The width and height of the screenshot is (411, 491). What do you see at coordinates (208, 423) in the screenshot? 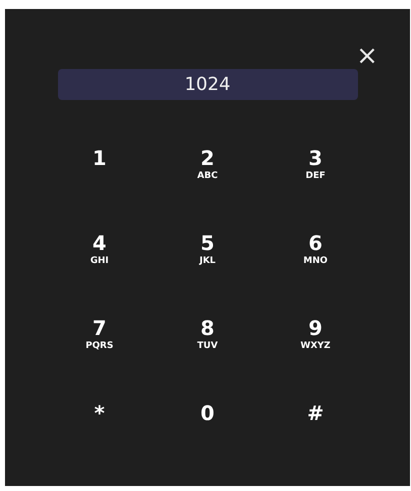
I see `dial-key: 0` at bounding box center [208, 423].